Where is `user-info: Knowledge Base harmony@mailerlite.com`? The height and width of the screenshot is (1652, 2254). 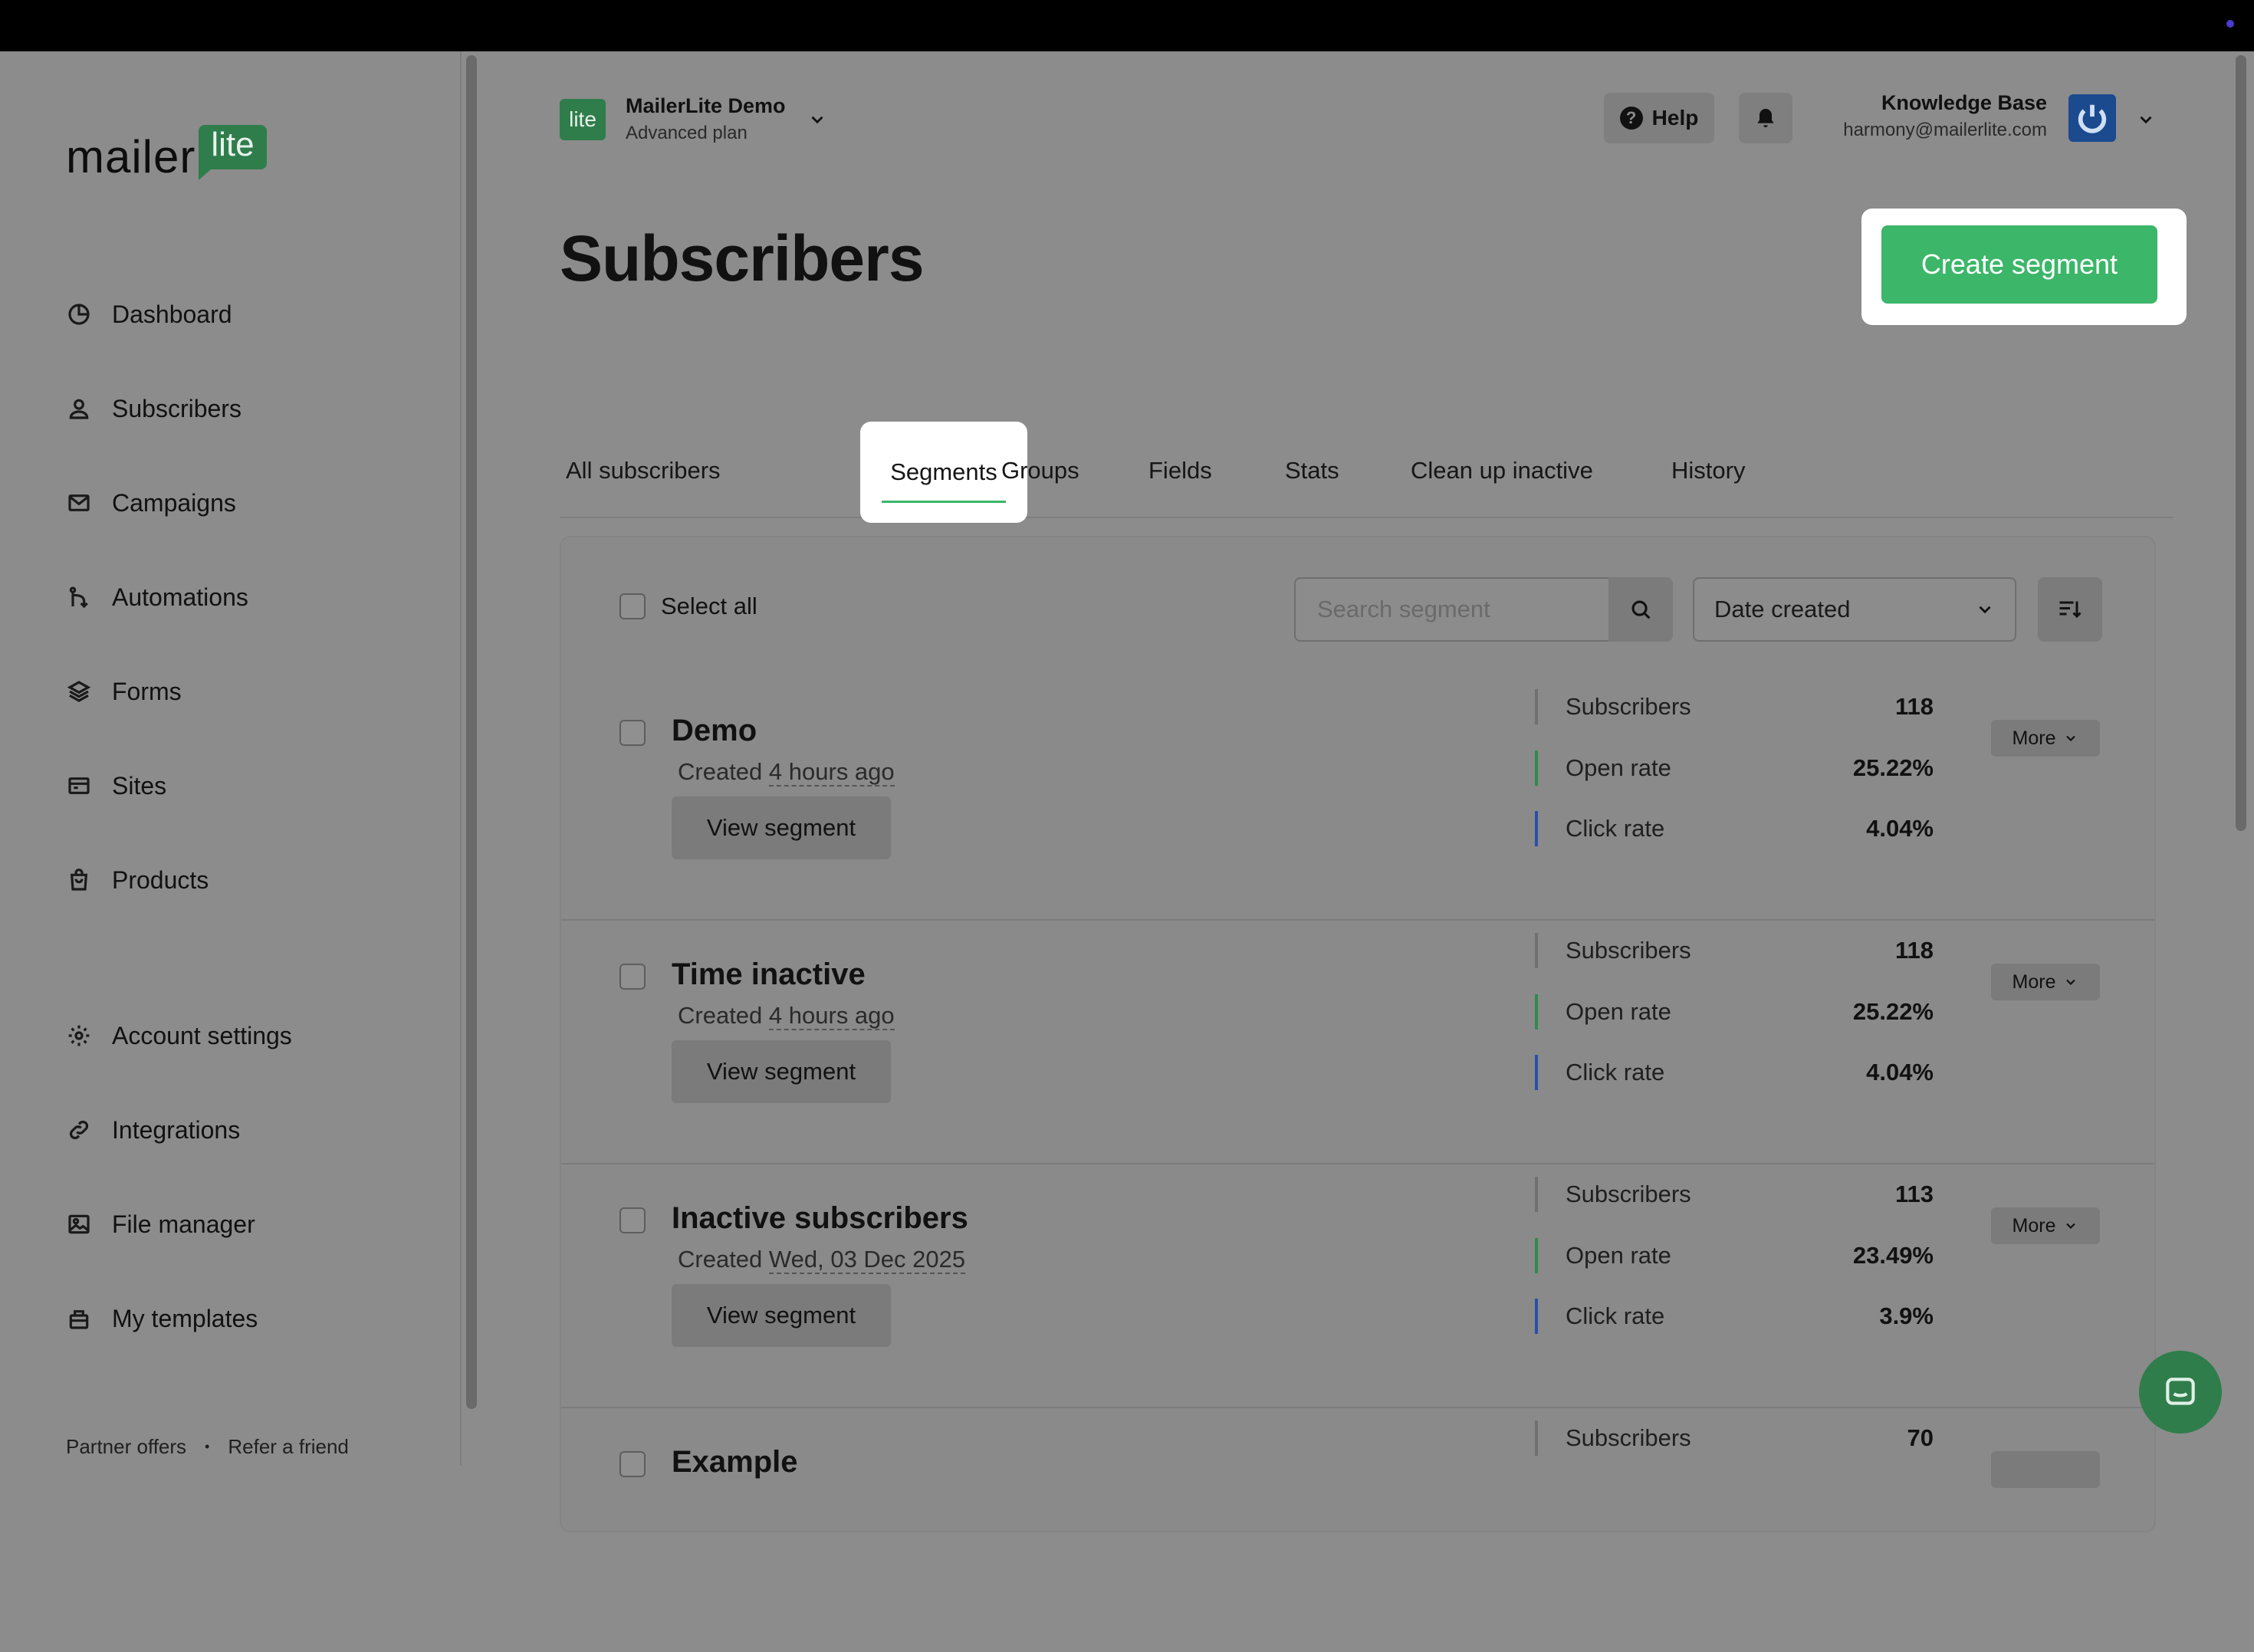
user-info: Knowledge Base harmony@mailerlite.com is located at coordinates (1934, 116).